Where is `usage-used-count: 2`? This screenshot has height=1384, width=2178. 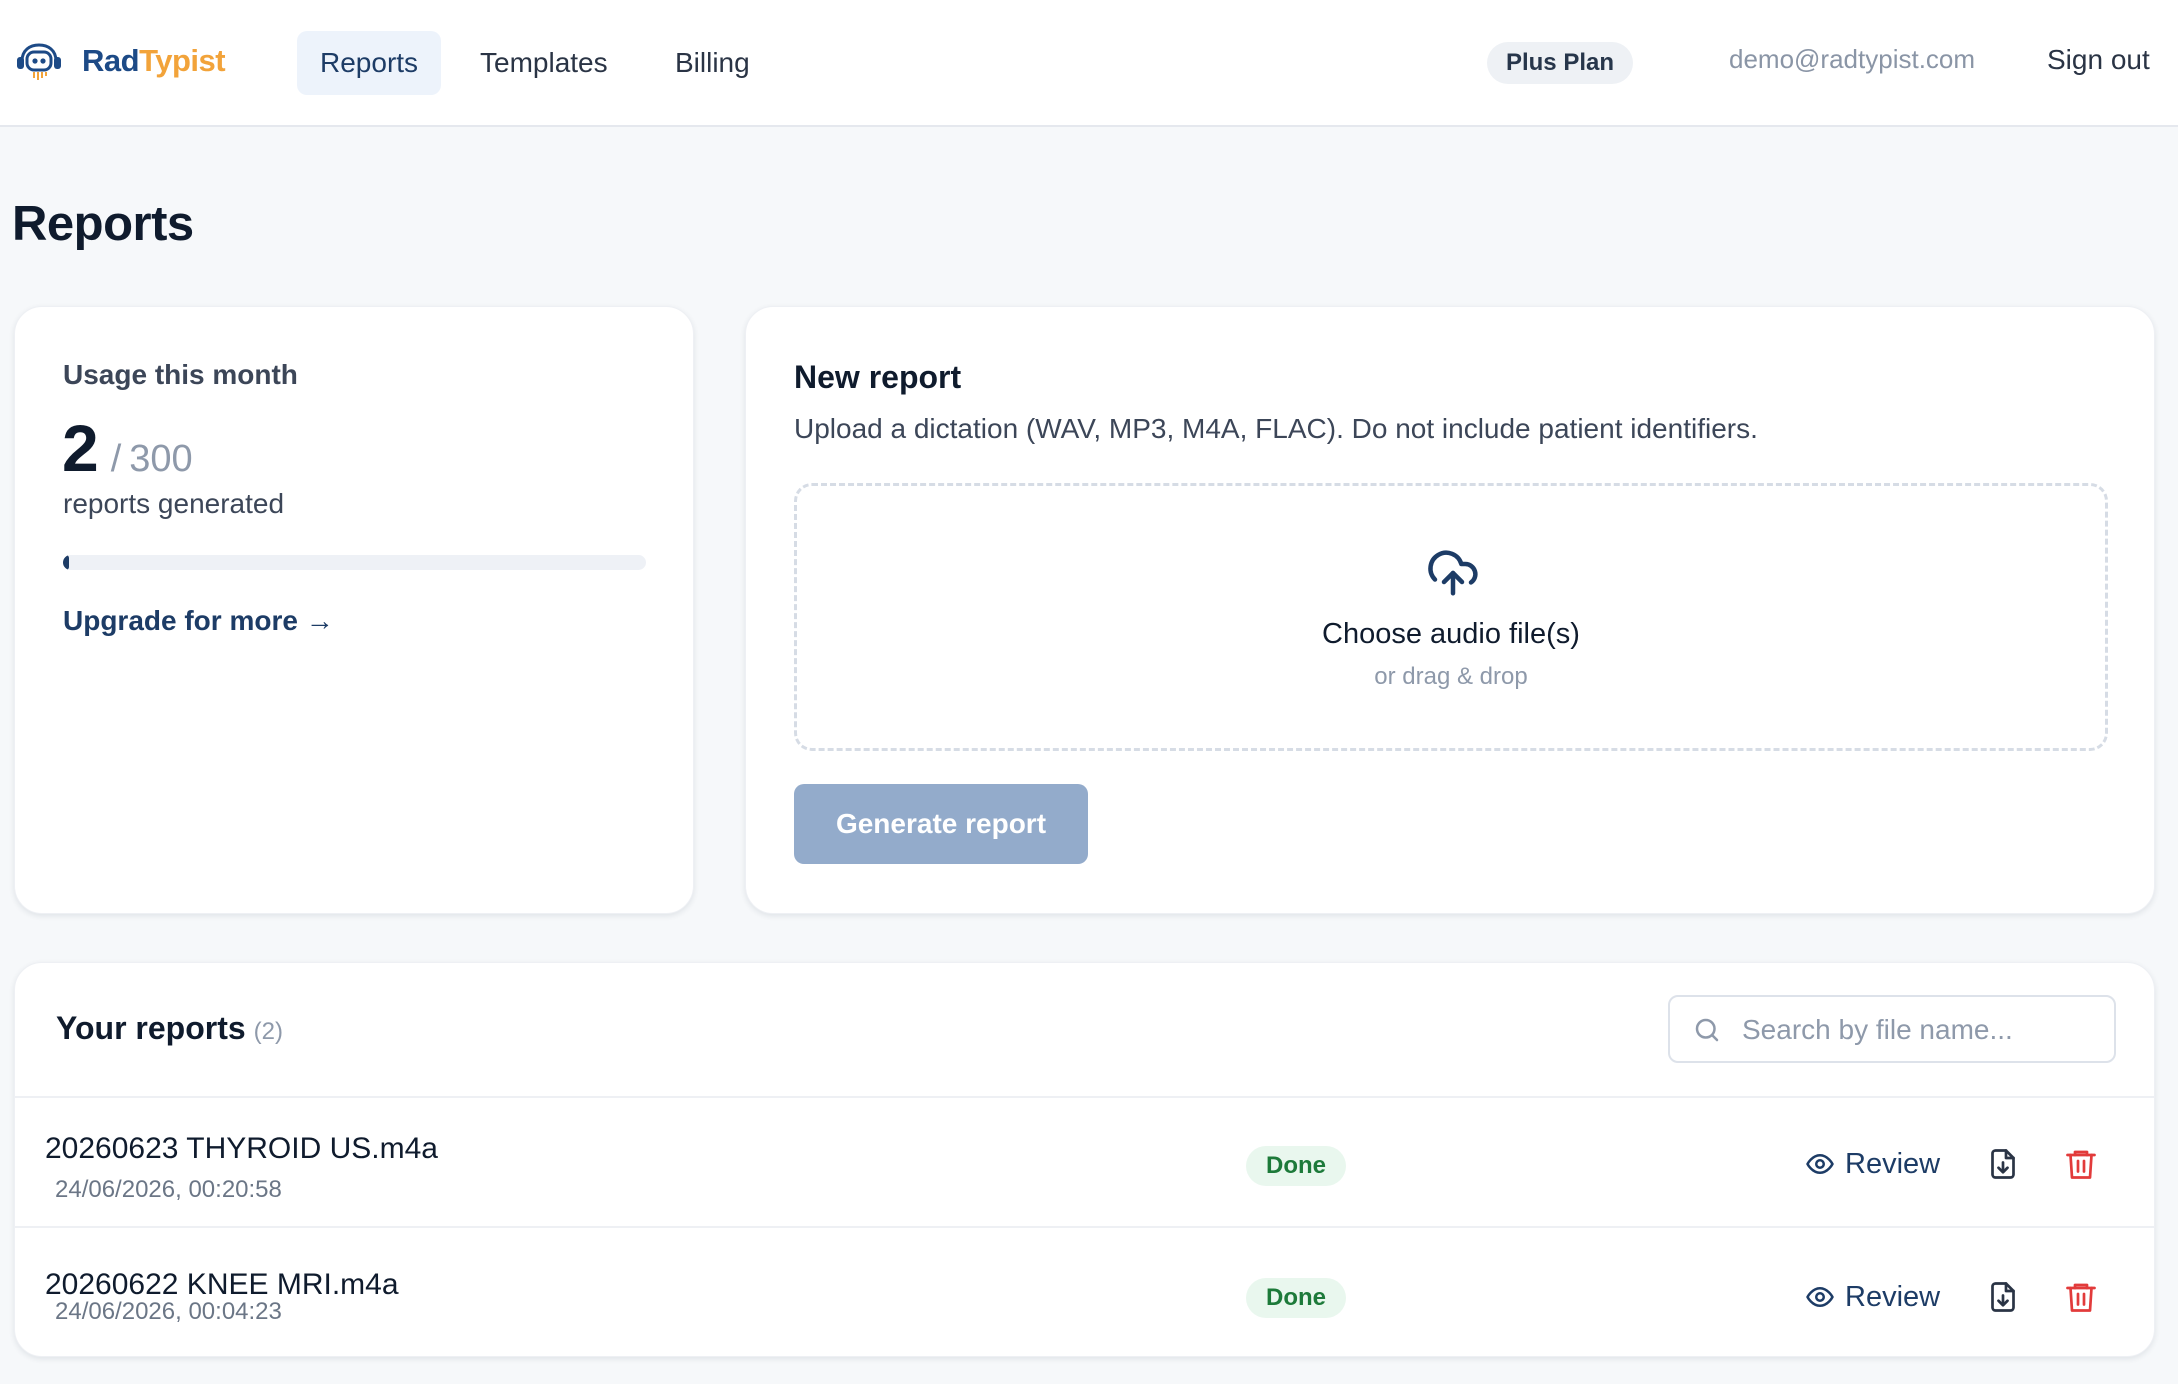
usage-used-count: 2 is located at coordinates (80, 448).